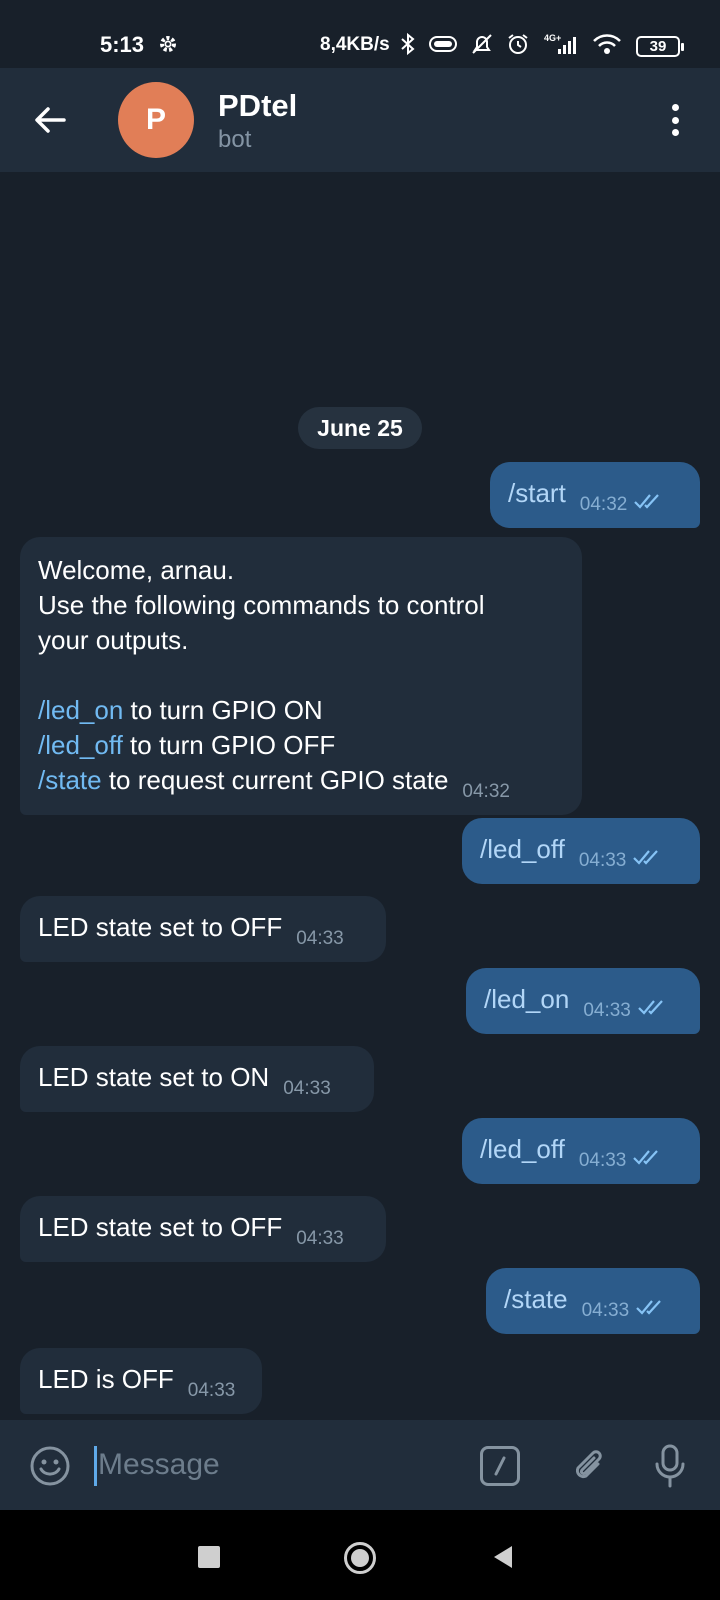  I want to click on message-text: LED state set to ON, so click(154, 1077).